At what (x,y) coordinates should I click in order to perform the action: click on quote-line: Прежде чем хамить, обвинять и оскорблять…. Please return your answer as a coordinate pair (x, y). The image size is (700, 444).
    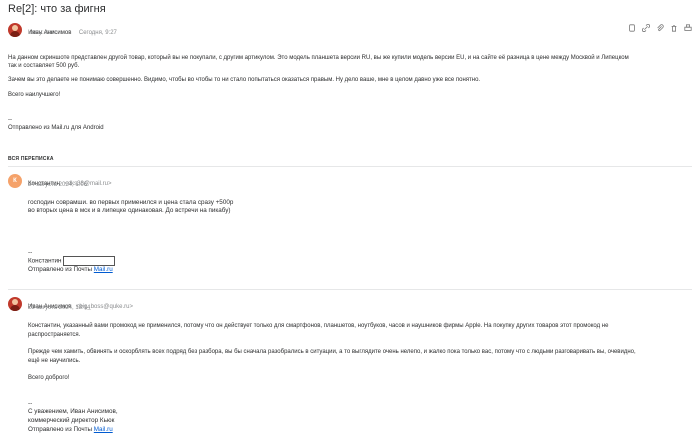
    Looking at the image, I should click on (332, 352).